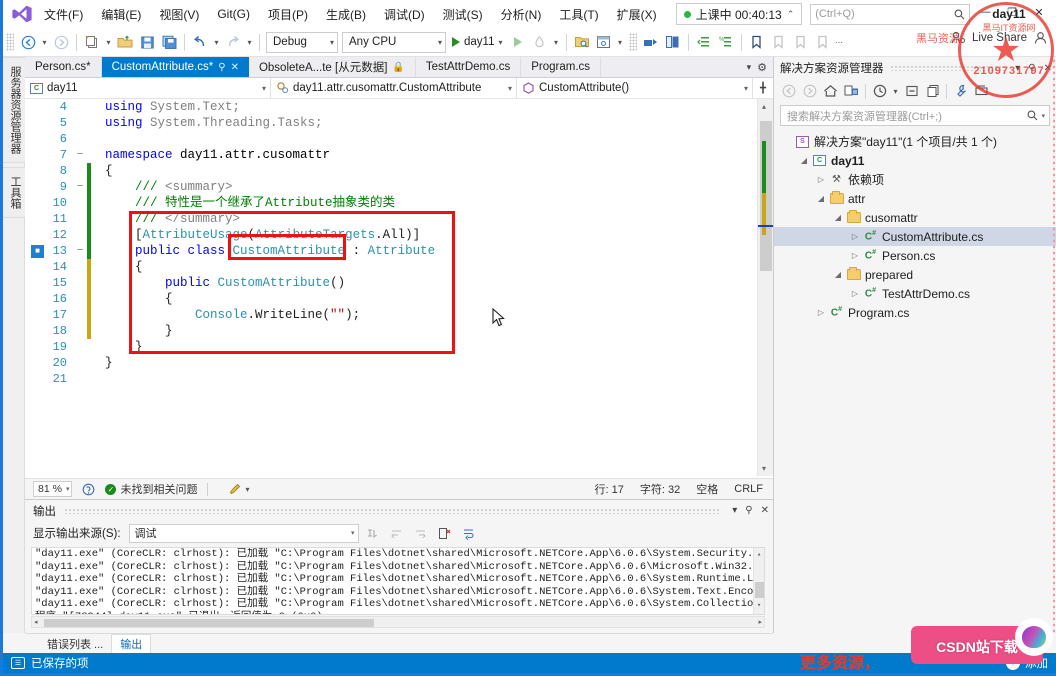 The height and width of the screenshot is (676, 1056). Describe the element at coordinates (915, 115) in the screenshot. I see `solution-search-input: 搜索解决方案资源管理器(Ctrl+;) ▾` at that location.